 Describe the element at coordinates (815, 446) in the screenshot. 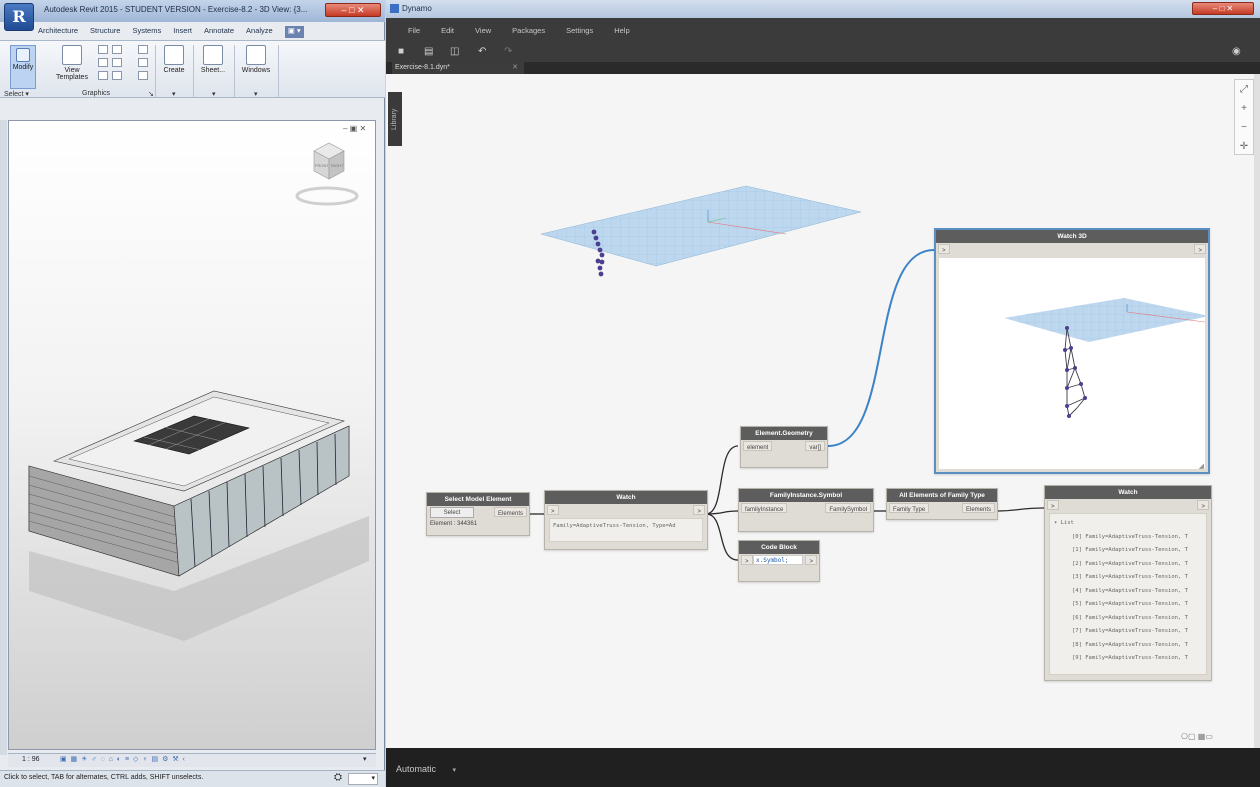

I see `output-port-var: var[]` at that location.